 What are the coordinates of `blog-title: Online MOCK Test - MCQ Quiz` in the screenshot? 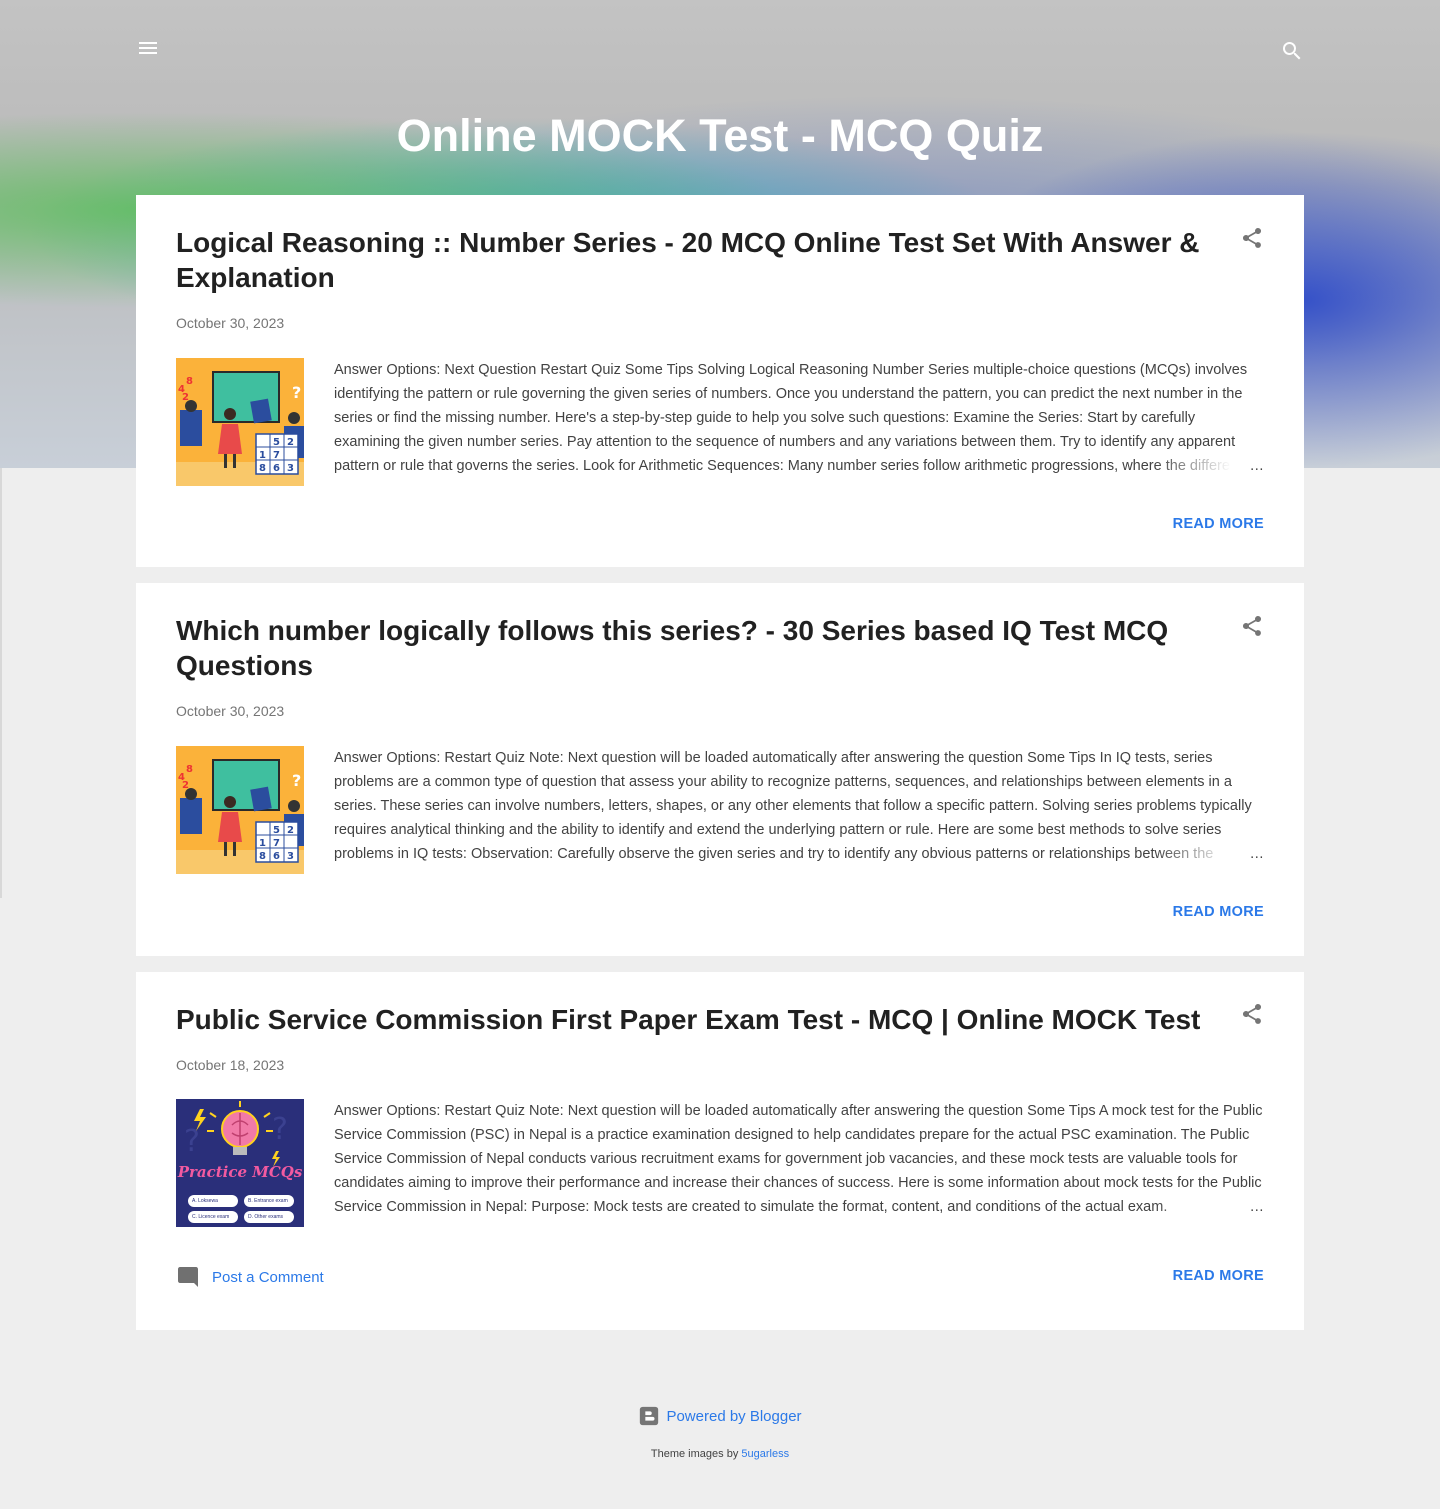 It's located at (720, 136).